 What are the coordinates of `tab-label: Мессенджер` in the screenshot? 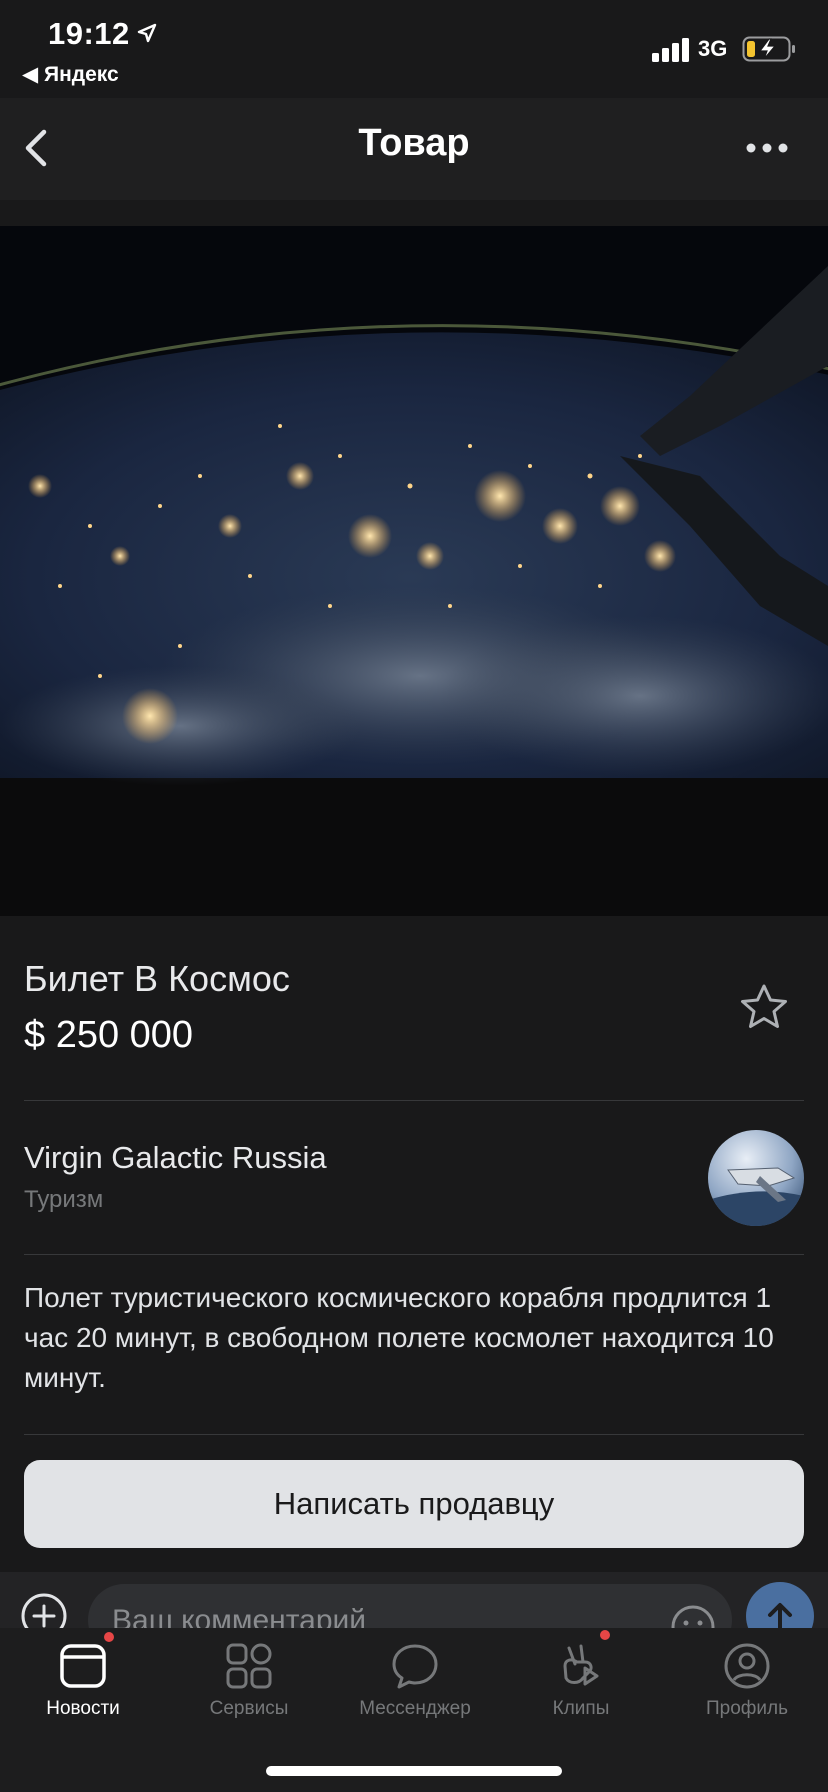 It's located at (415, 1708).